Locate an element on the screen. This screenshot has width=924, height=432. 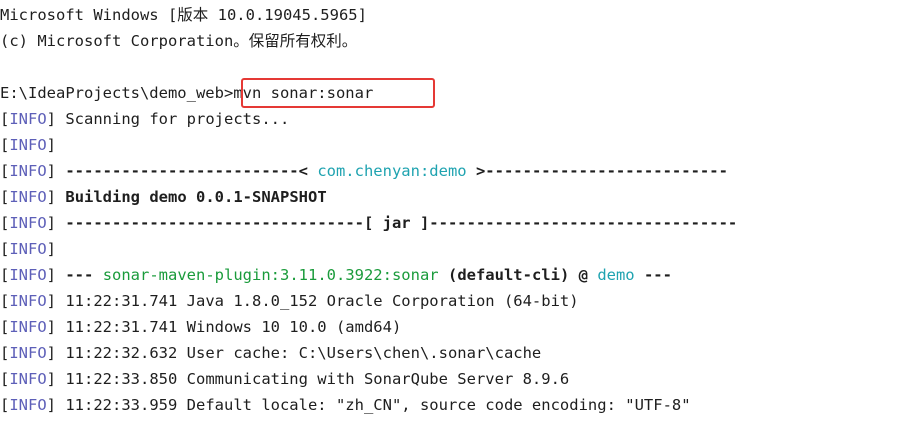
copyright-line: (c) Microsoft Corporation。保留所有权利。 is located at coordinates (179, 41).